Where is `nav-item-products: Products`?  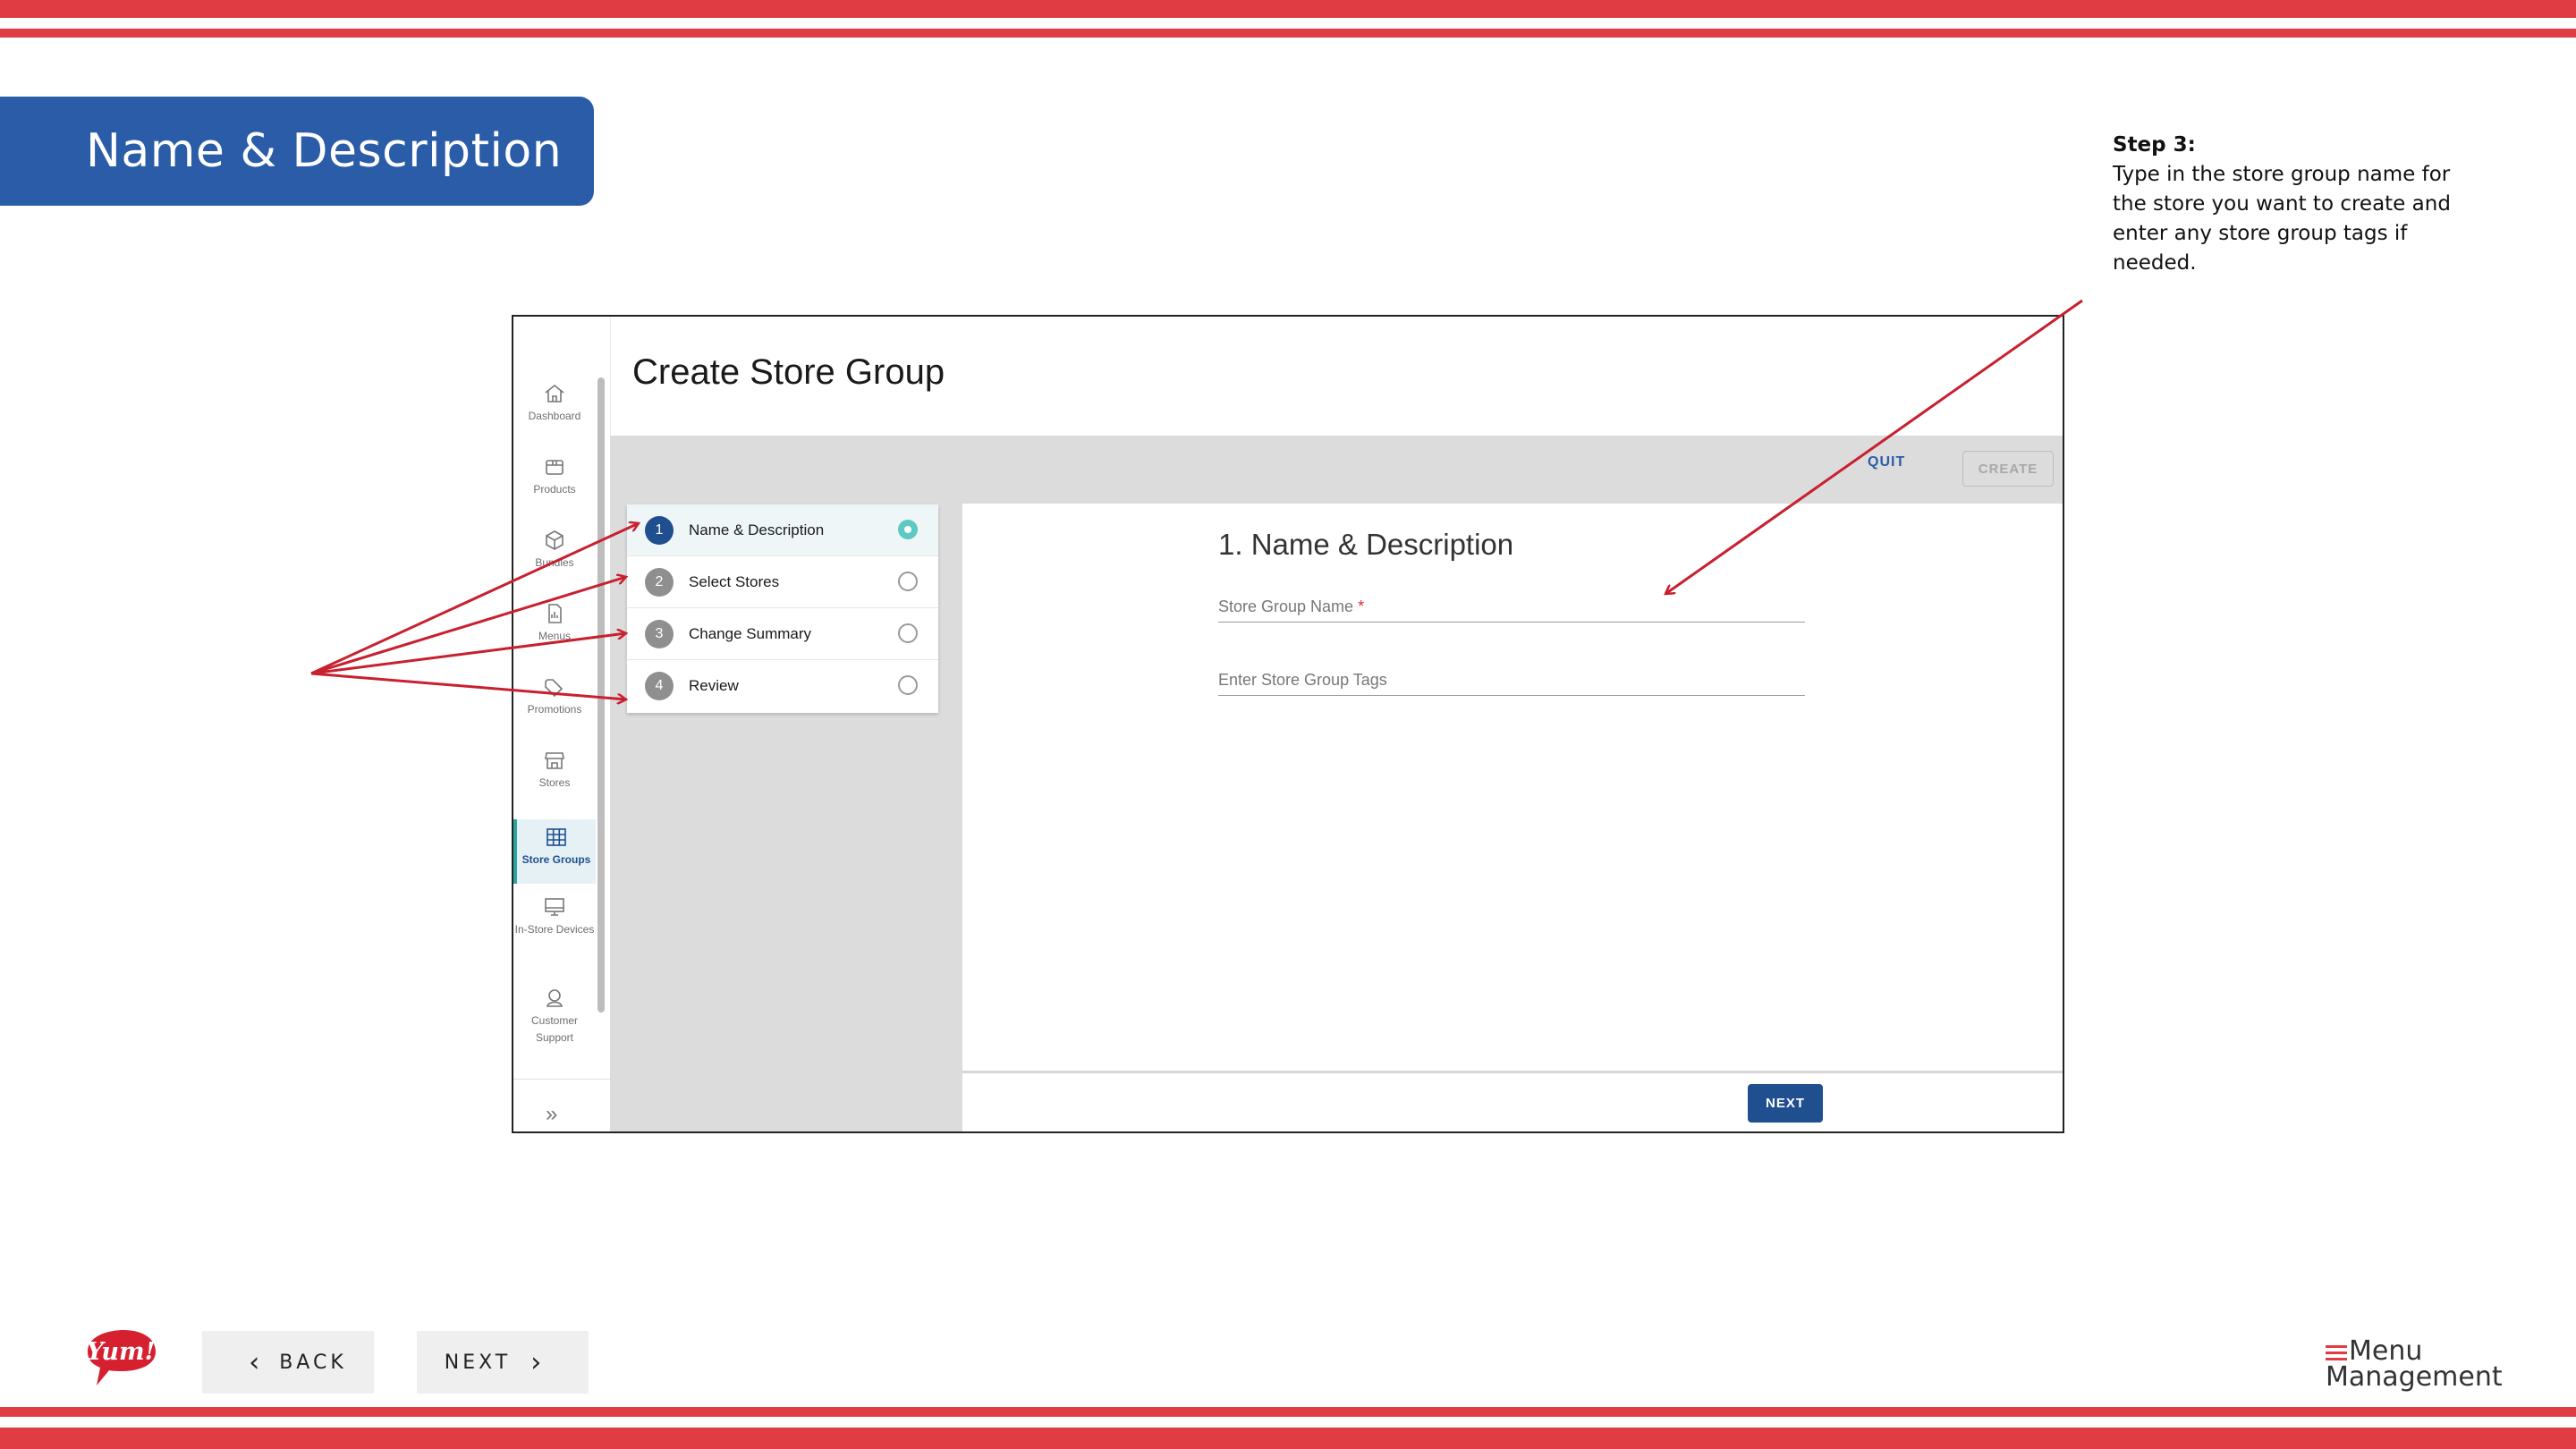 nav-item-products: Products is located at coordinates (554, 477).